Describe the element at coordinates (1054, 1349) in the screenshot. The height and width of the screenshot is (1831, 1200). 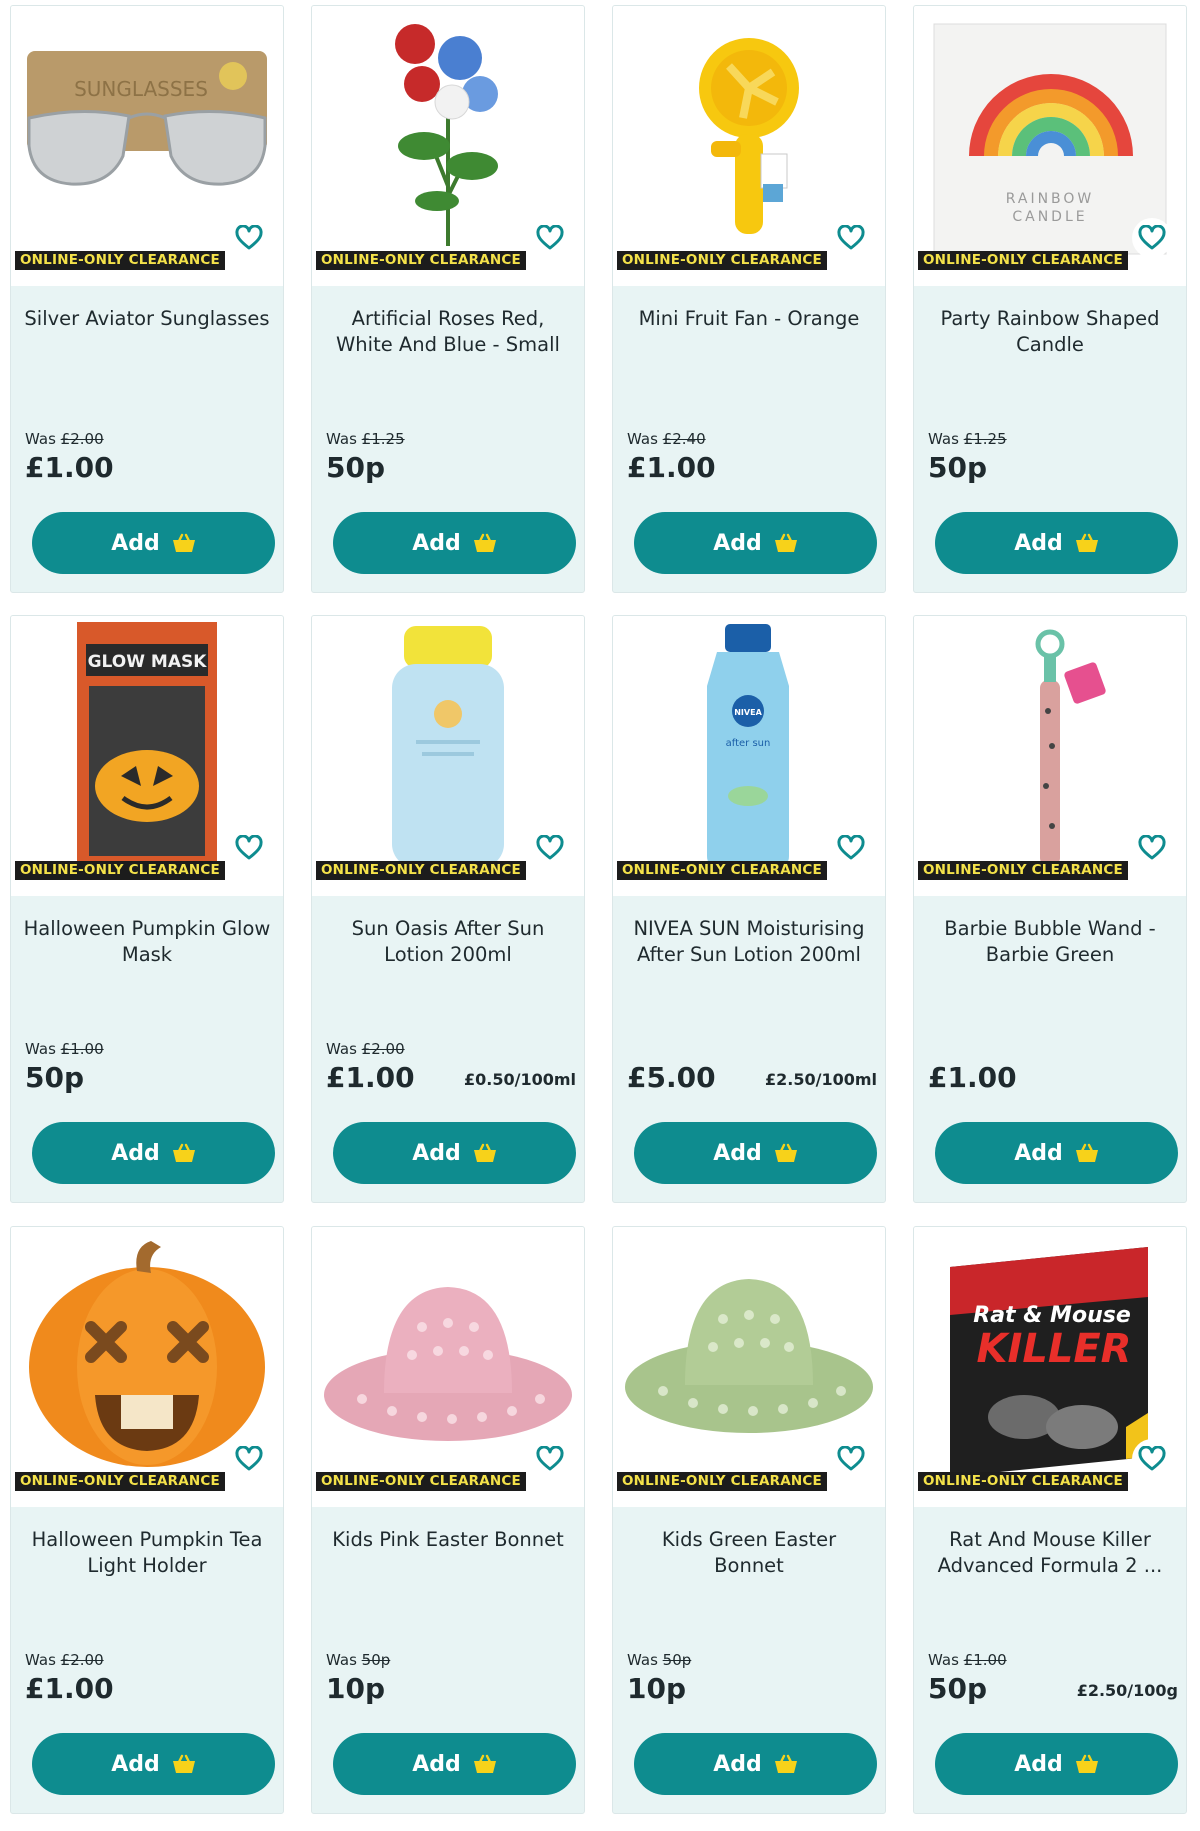
I see `product-image-text: KILLER` at that location.